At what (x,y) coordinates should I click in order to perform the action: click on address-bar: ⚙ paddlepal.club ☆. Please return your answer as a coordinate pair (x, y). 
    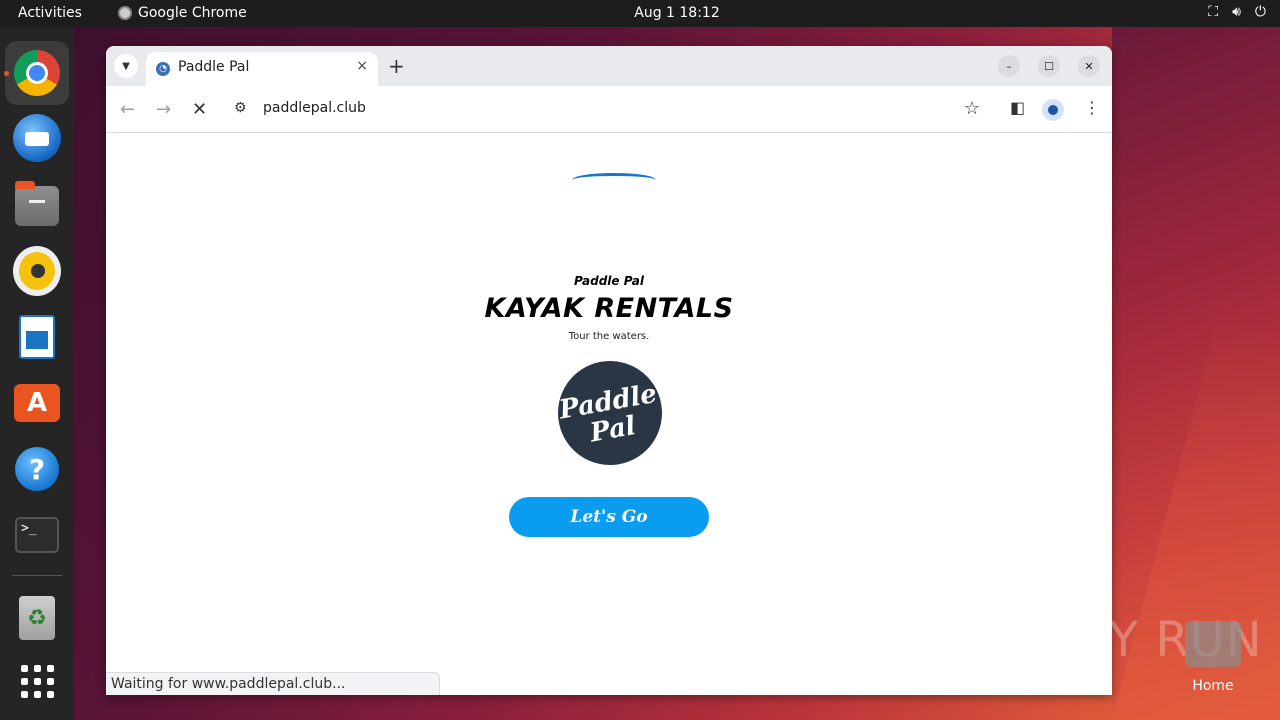
    Looking at the image, I should click on (610, 109).